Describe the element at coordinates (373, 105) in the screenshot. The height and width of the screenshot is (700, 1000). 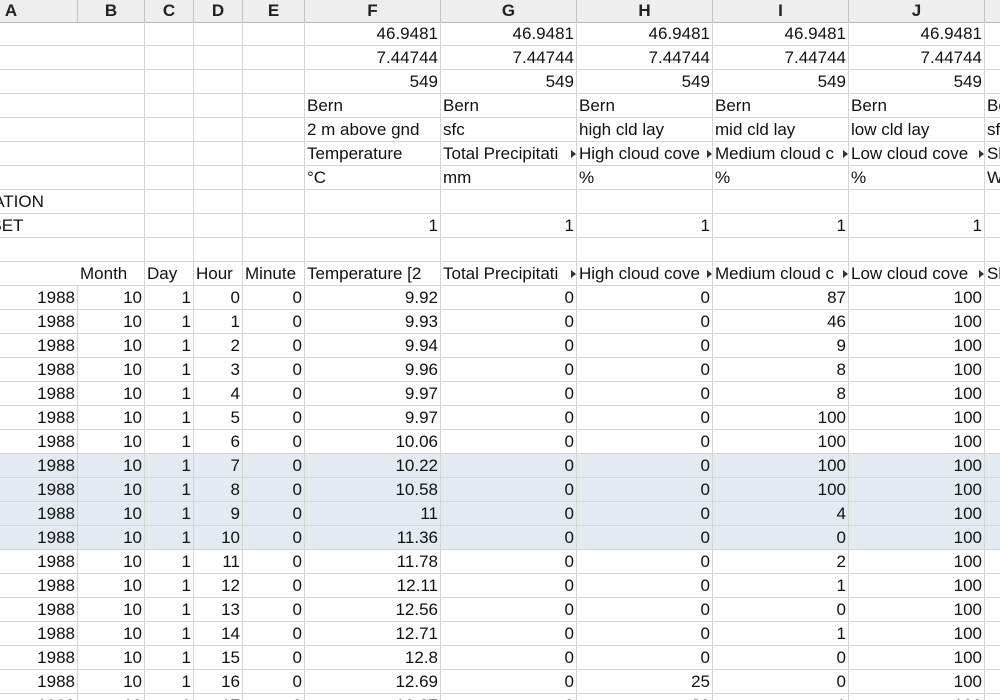
I see `cell-f: Bern` at that location.